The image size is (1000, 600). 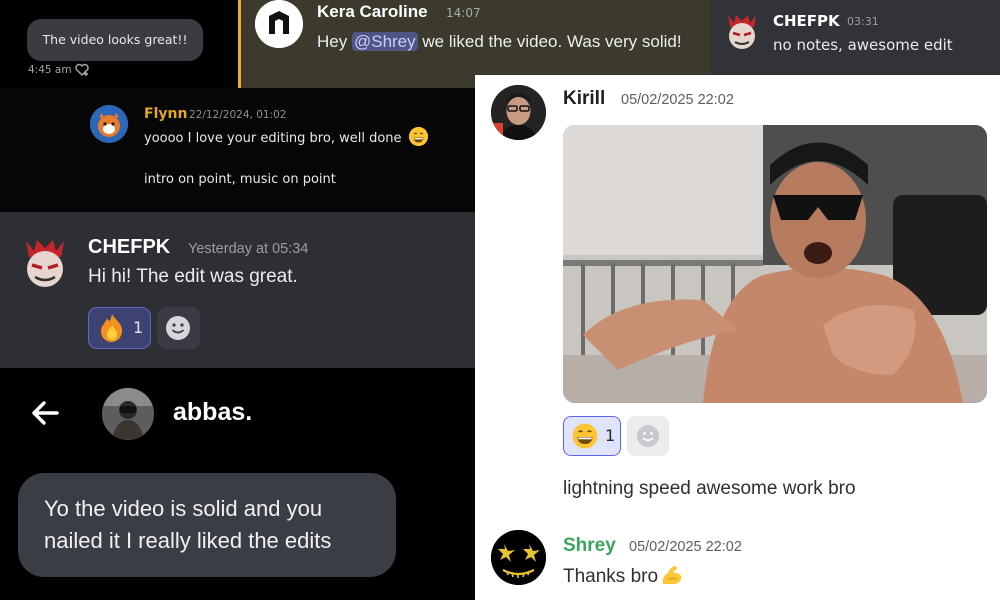 I want to click on heart-add-icon, so click(x=82, y=69).